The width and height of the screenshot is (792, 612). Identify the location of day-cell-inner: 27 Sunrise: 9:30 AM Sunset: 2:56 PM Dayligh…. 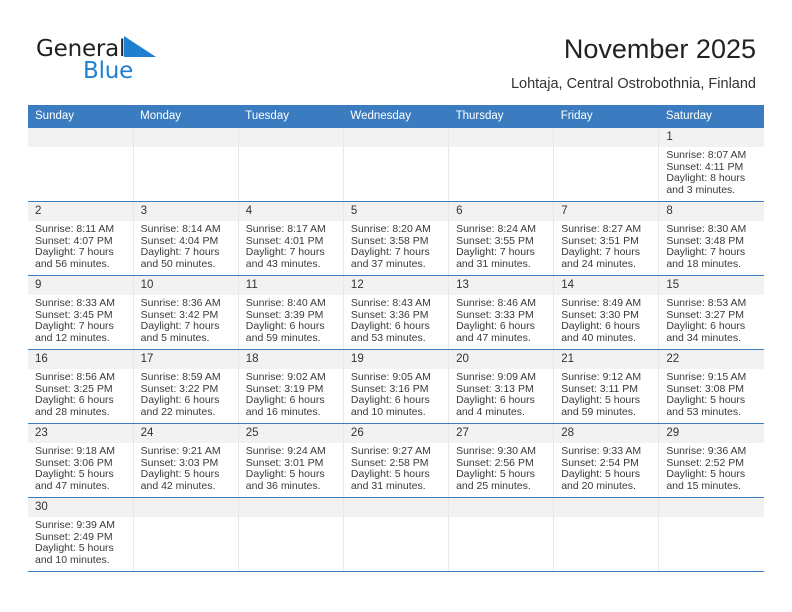
(501, 460).